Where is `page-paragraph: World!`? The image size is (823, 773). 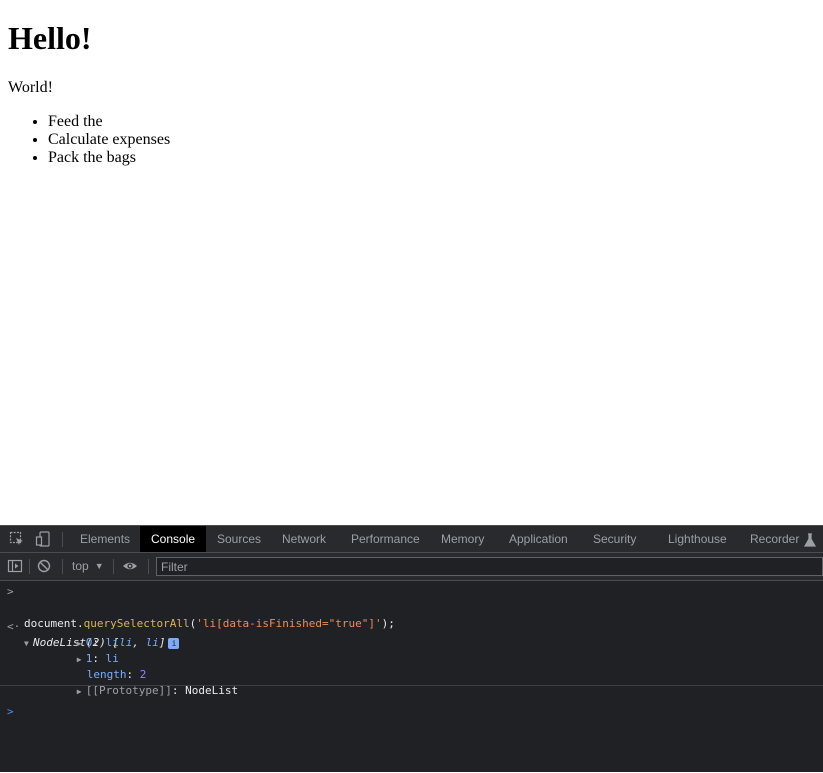 page-paragraph: World! is located at coordinates (30, 87).